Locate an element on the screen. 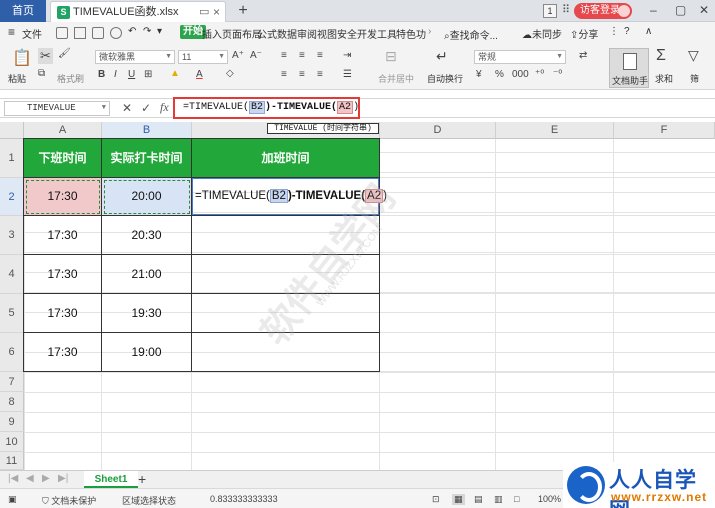  confirm-icon: ✓ is located at coordinates (146, 108).